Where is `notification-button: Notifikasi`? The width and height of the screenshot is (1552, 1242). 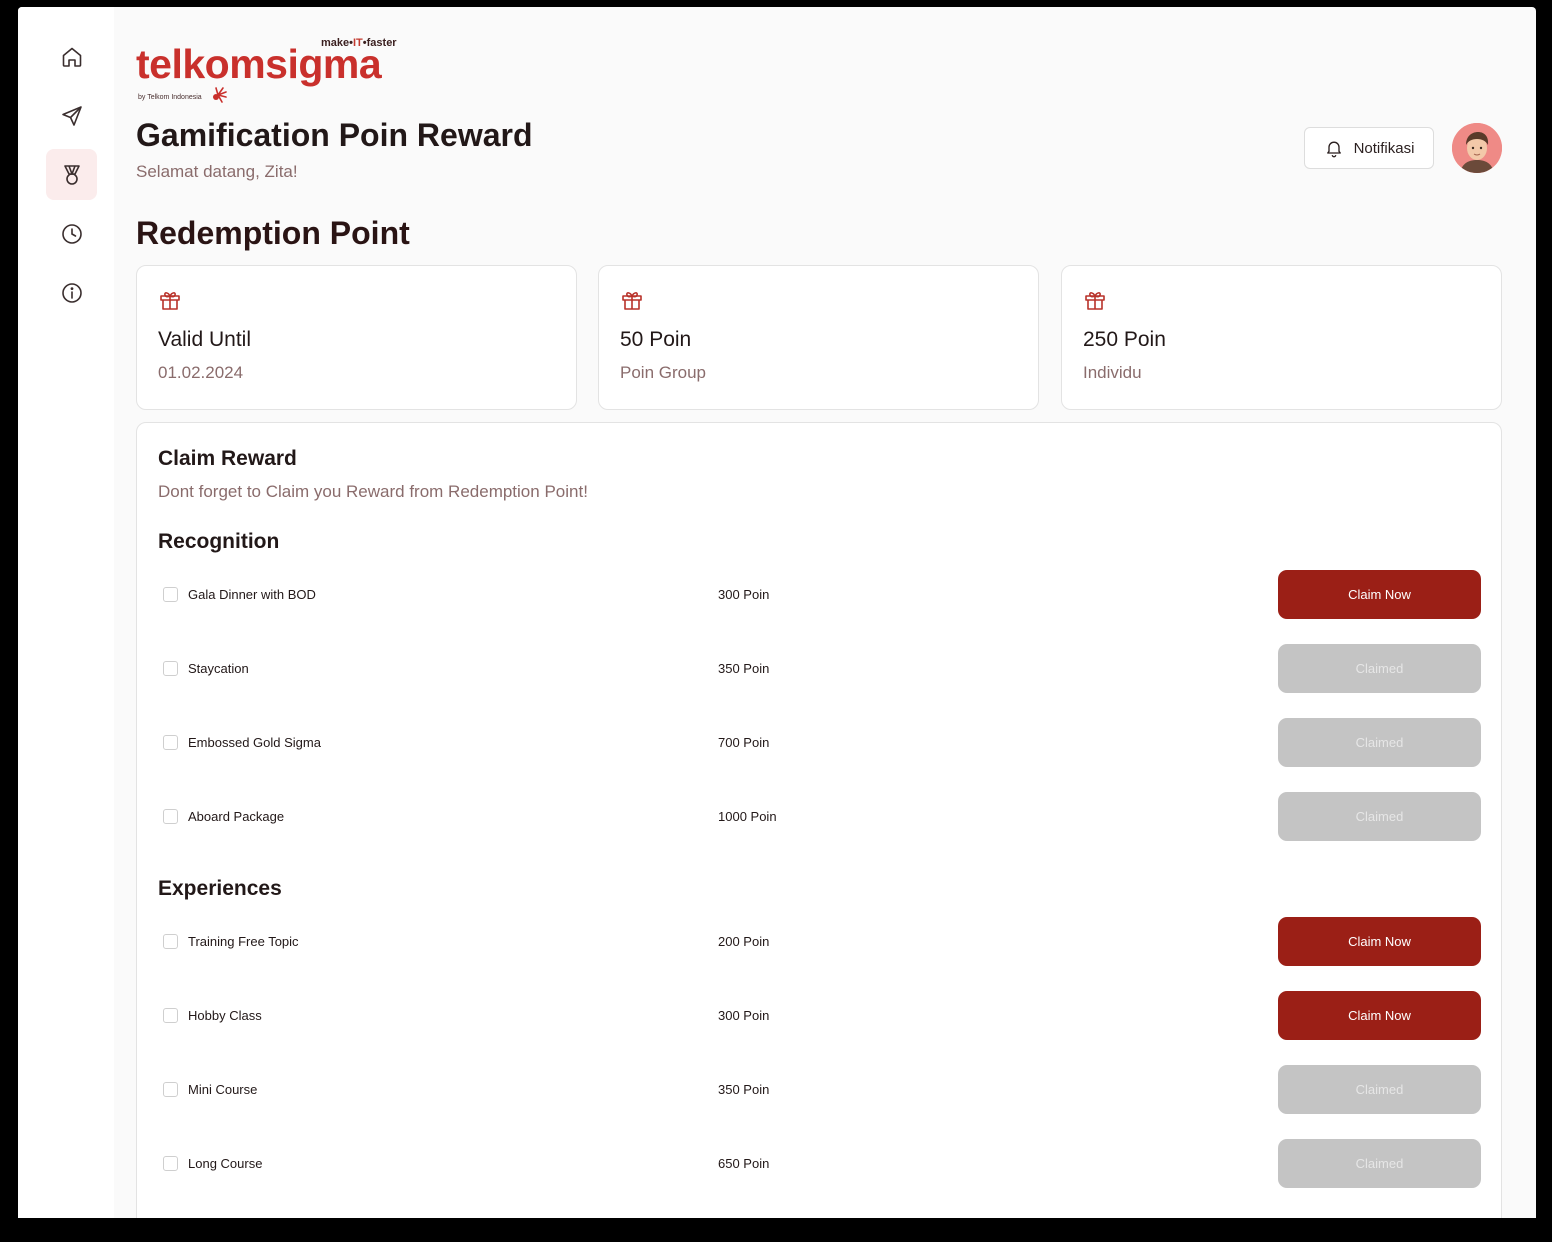 notification-button: Notifikasi is located at coordinates (1369, 148).